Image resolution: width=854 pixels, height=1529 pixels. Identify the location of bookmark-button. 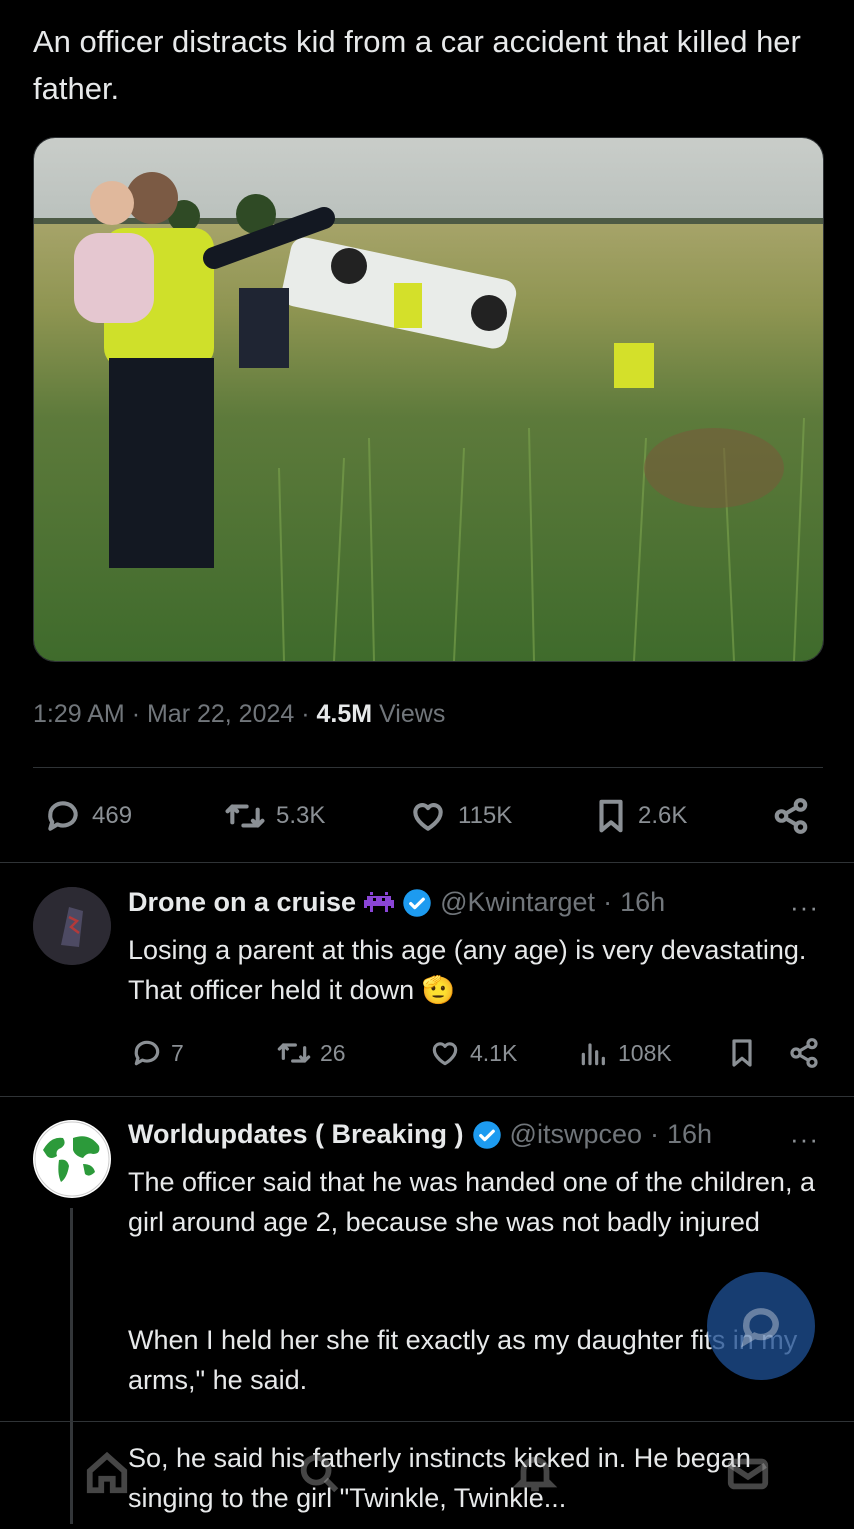
(742, 1053).